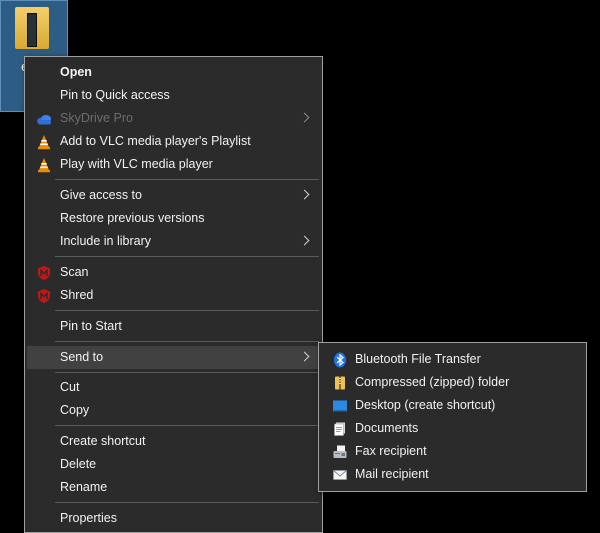  What do you see at coordinates (392, 474) in the screenshot?
I see `submenu-item-label: Mail recipient` at bounding box center [392, 474].